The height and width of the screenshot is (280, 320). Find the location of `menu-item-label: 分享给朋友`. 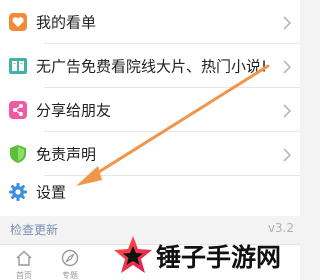

menu-item-label: 分享给朋友 is located at coordinates (74, 110).